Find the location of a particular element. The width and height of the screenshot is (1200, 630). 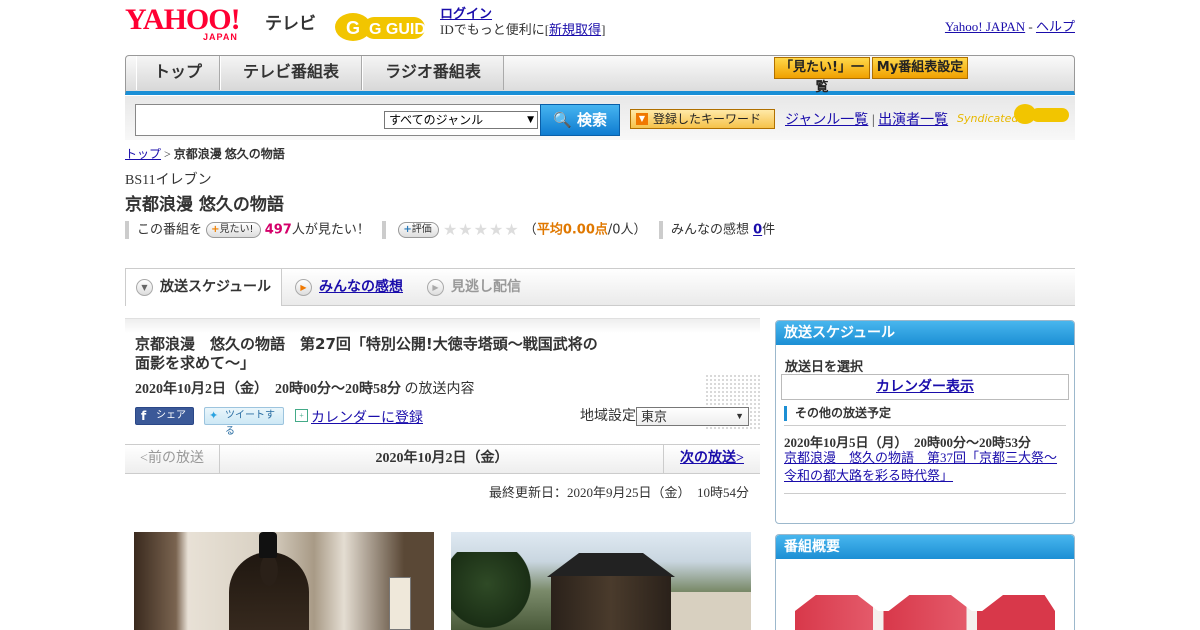

registered-keyword-label: 登録したキーワード is located at coordinates (707, 119).